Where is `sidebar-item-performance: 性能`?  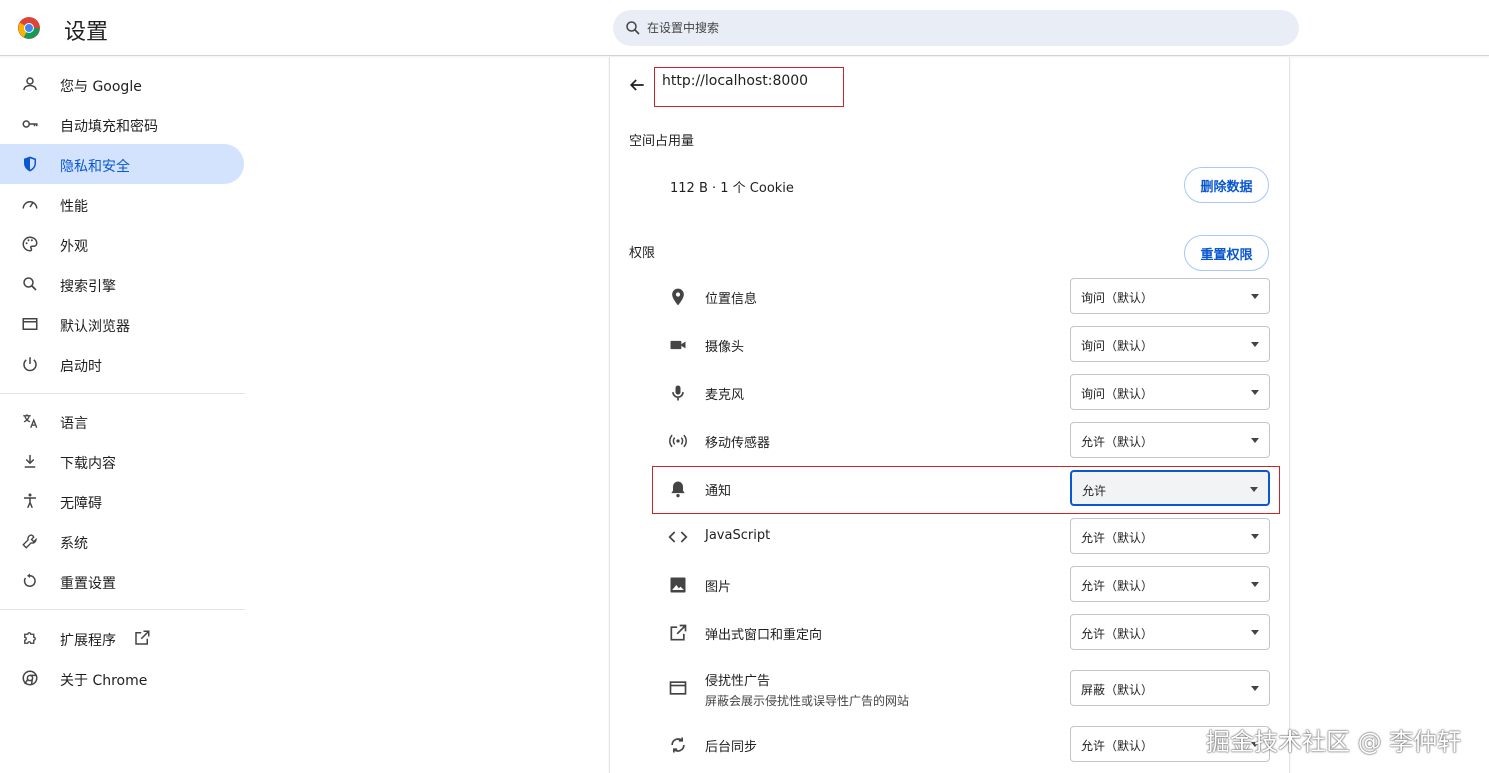
sidebar-item-performance: 性能 is located at coordinates (122, 204).